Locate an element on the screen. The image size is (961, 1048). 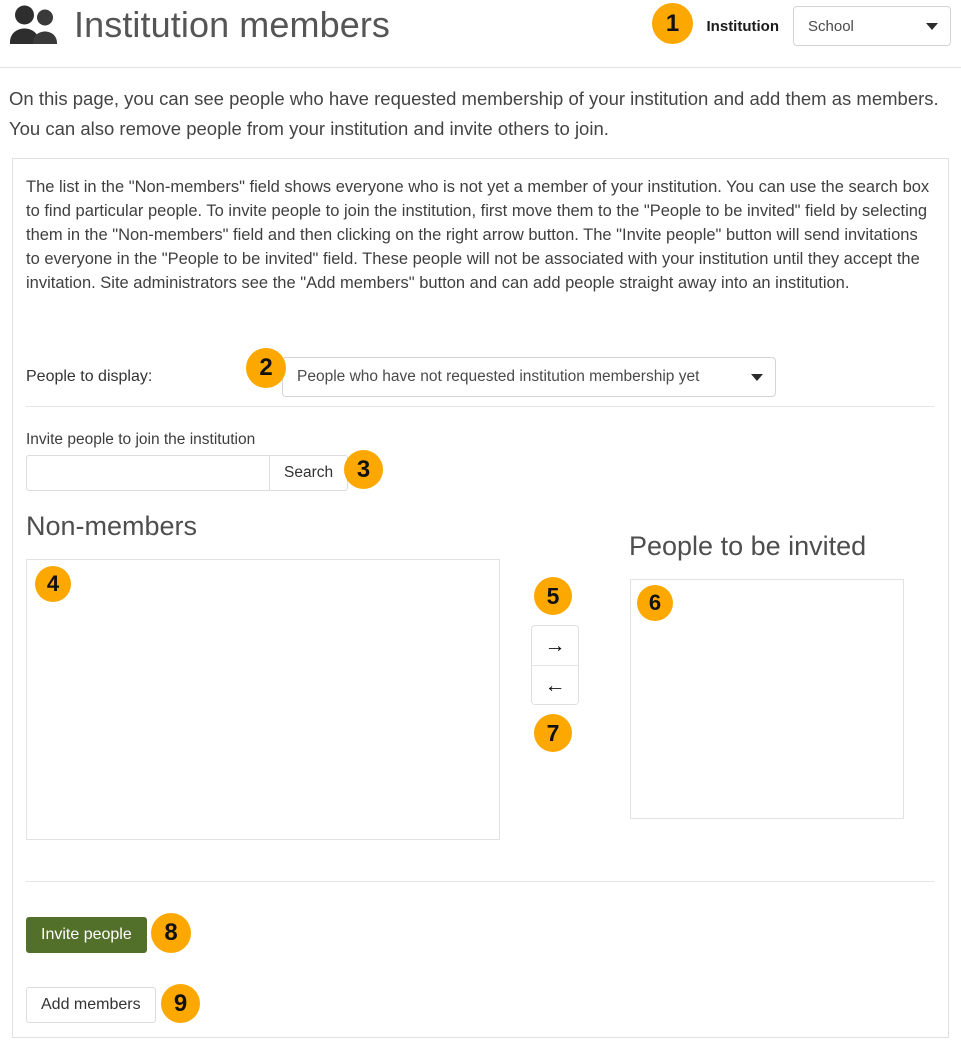
section-divider-bottom is located at coordinates (480, 881).